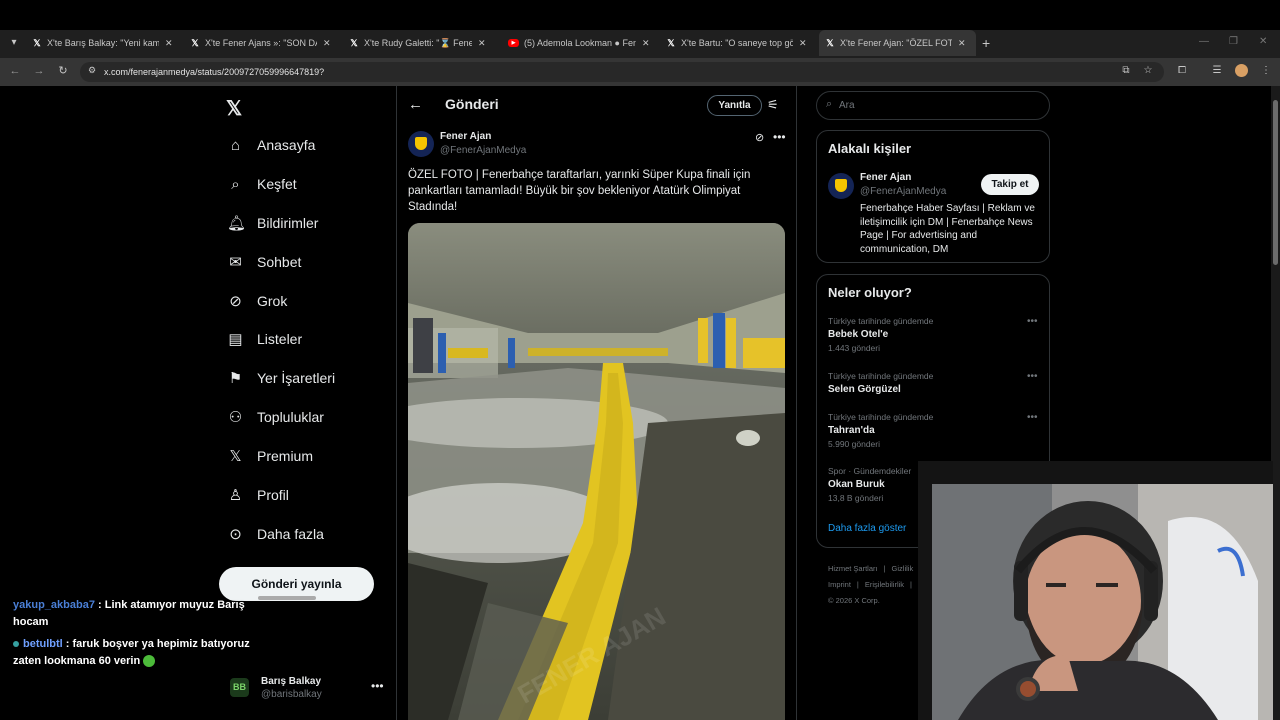 This screenshot has width=1280, height=720. I want to click on reply-button: Yanıtla, so click(734, 105).